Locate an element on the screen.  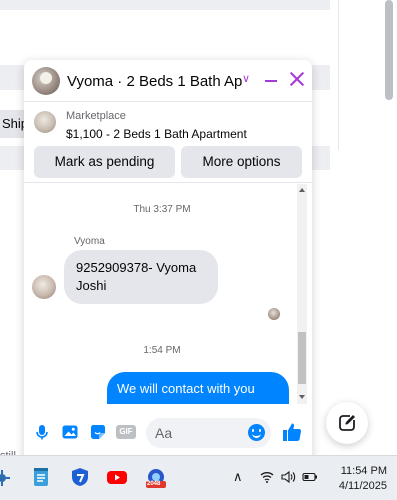
gif-icon: GIF is located at coordinates (126, 432).